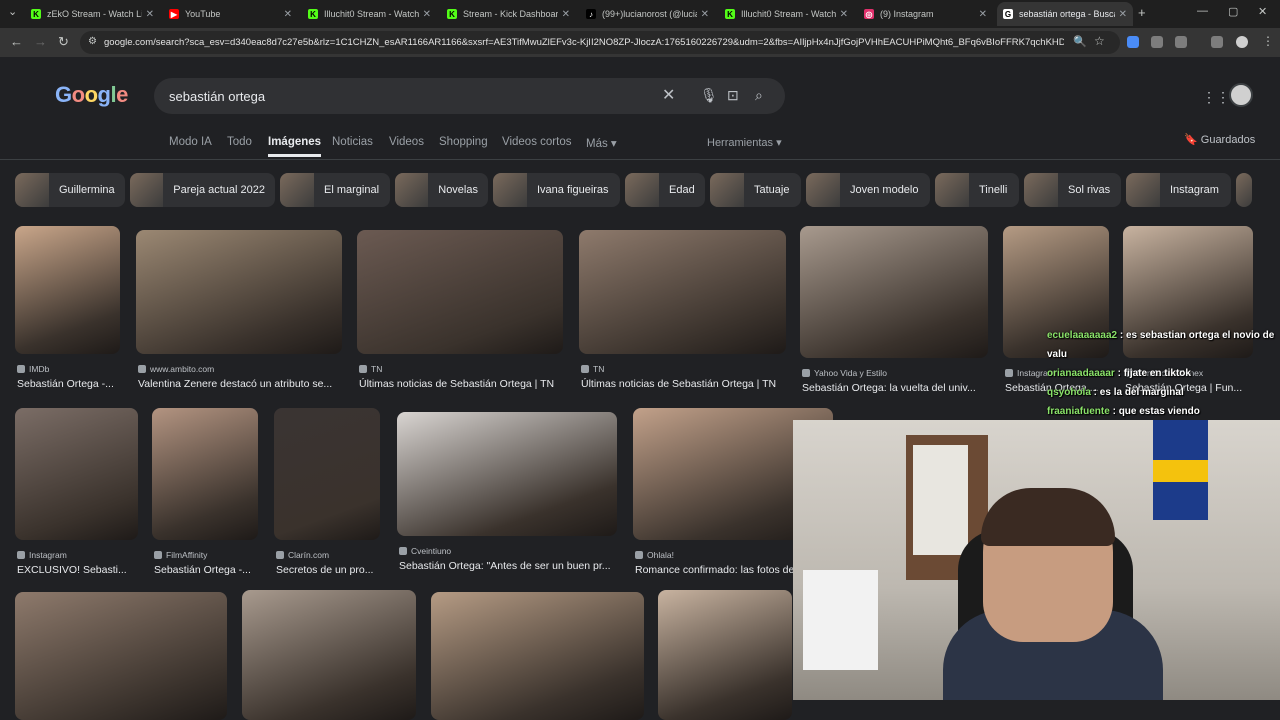  What do you see at coordinates (202, 190) in the screenshot?
I see `related-search-chip: Pareja actual 2022` at bounding box center [202, 190].